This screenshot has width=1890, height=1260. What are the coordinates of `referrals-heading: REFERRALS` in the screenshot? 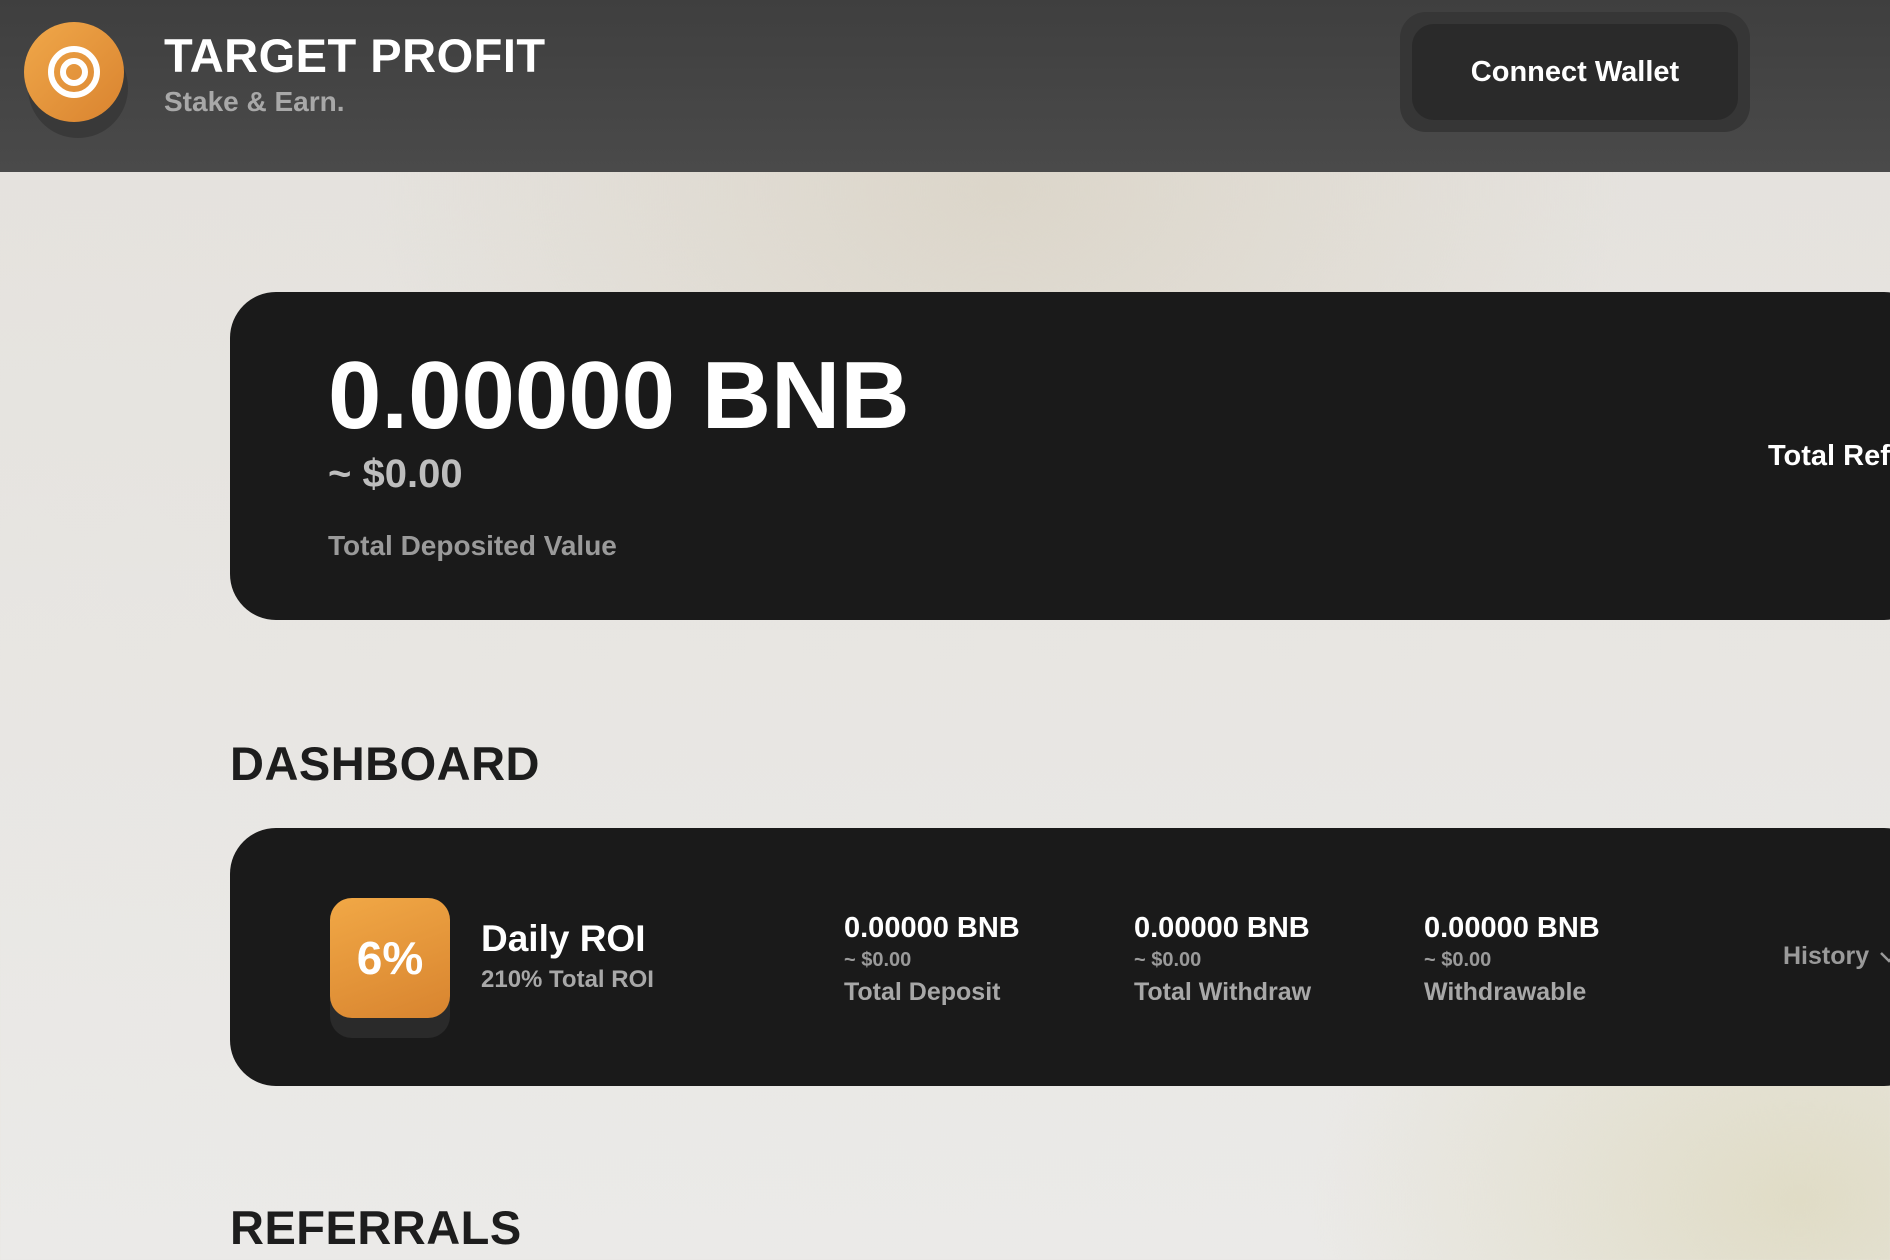 It's located at (376, 1227).